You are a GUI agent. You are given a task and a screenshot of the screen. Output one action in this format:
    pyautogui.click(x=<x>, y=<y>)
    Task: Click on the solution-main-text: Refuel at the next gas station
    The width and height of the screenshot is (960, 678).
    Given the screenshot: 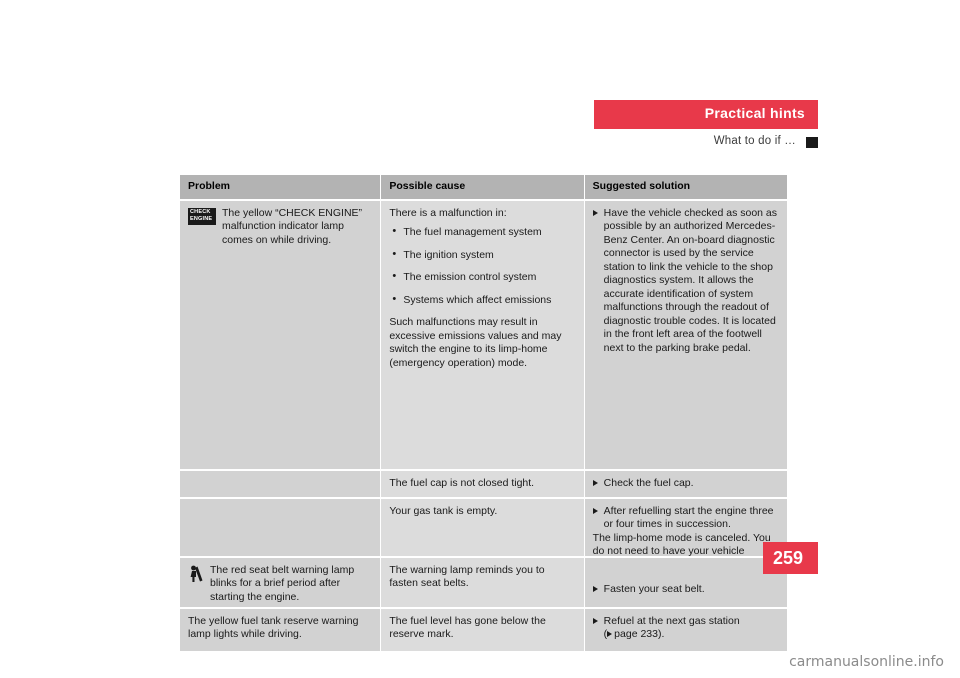 What is the action you would take?
    pyautogui.click(x=671, y=620)
    